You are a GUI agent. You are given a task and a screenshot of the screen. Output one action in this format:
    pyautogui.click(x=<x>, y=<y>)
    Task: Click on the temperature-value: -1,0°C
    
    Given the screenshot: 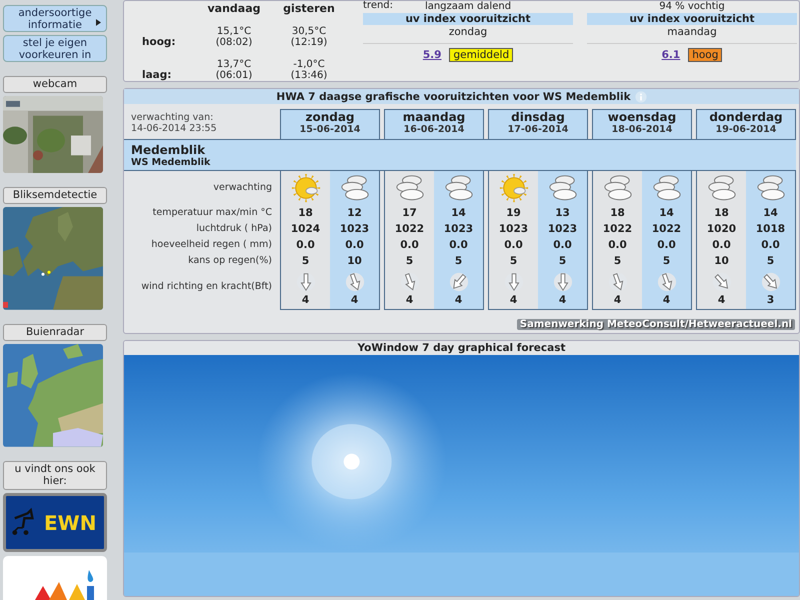 What is the action you would take?
    pyautogui.click(x=309, y=64)
    